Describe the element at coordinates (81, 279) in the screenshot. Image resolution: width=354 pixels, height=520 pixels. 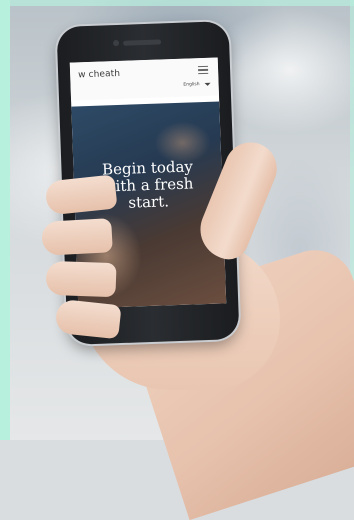
I see `finger-ring` at that location.